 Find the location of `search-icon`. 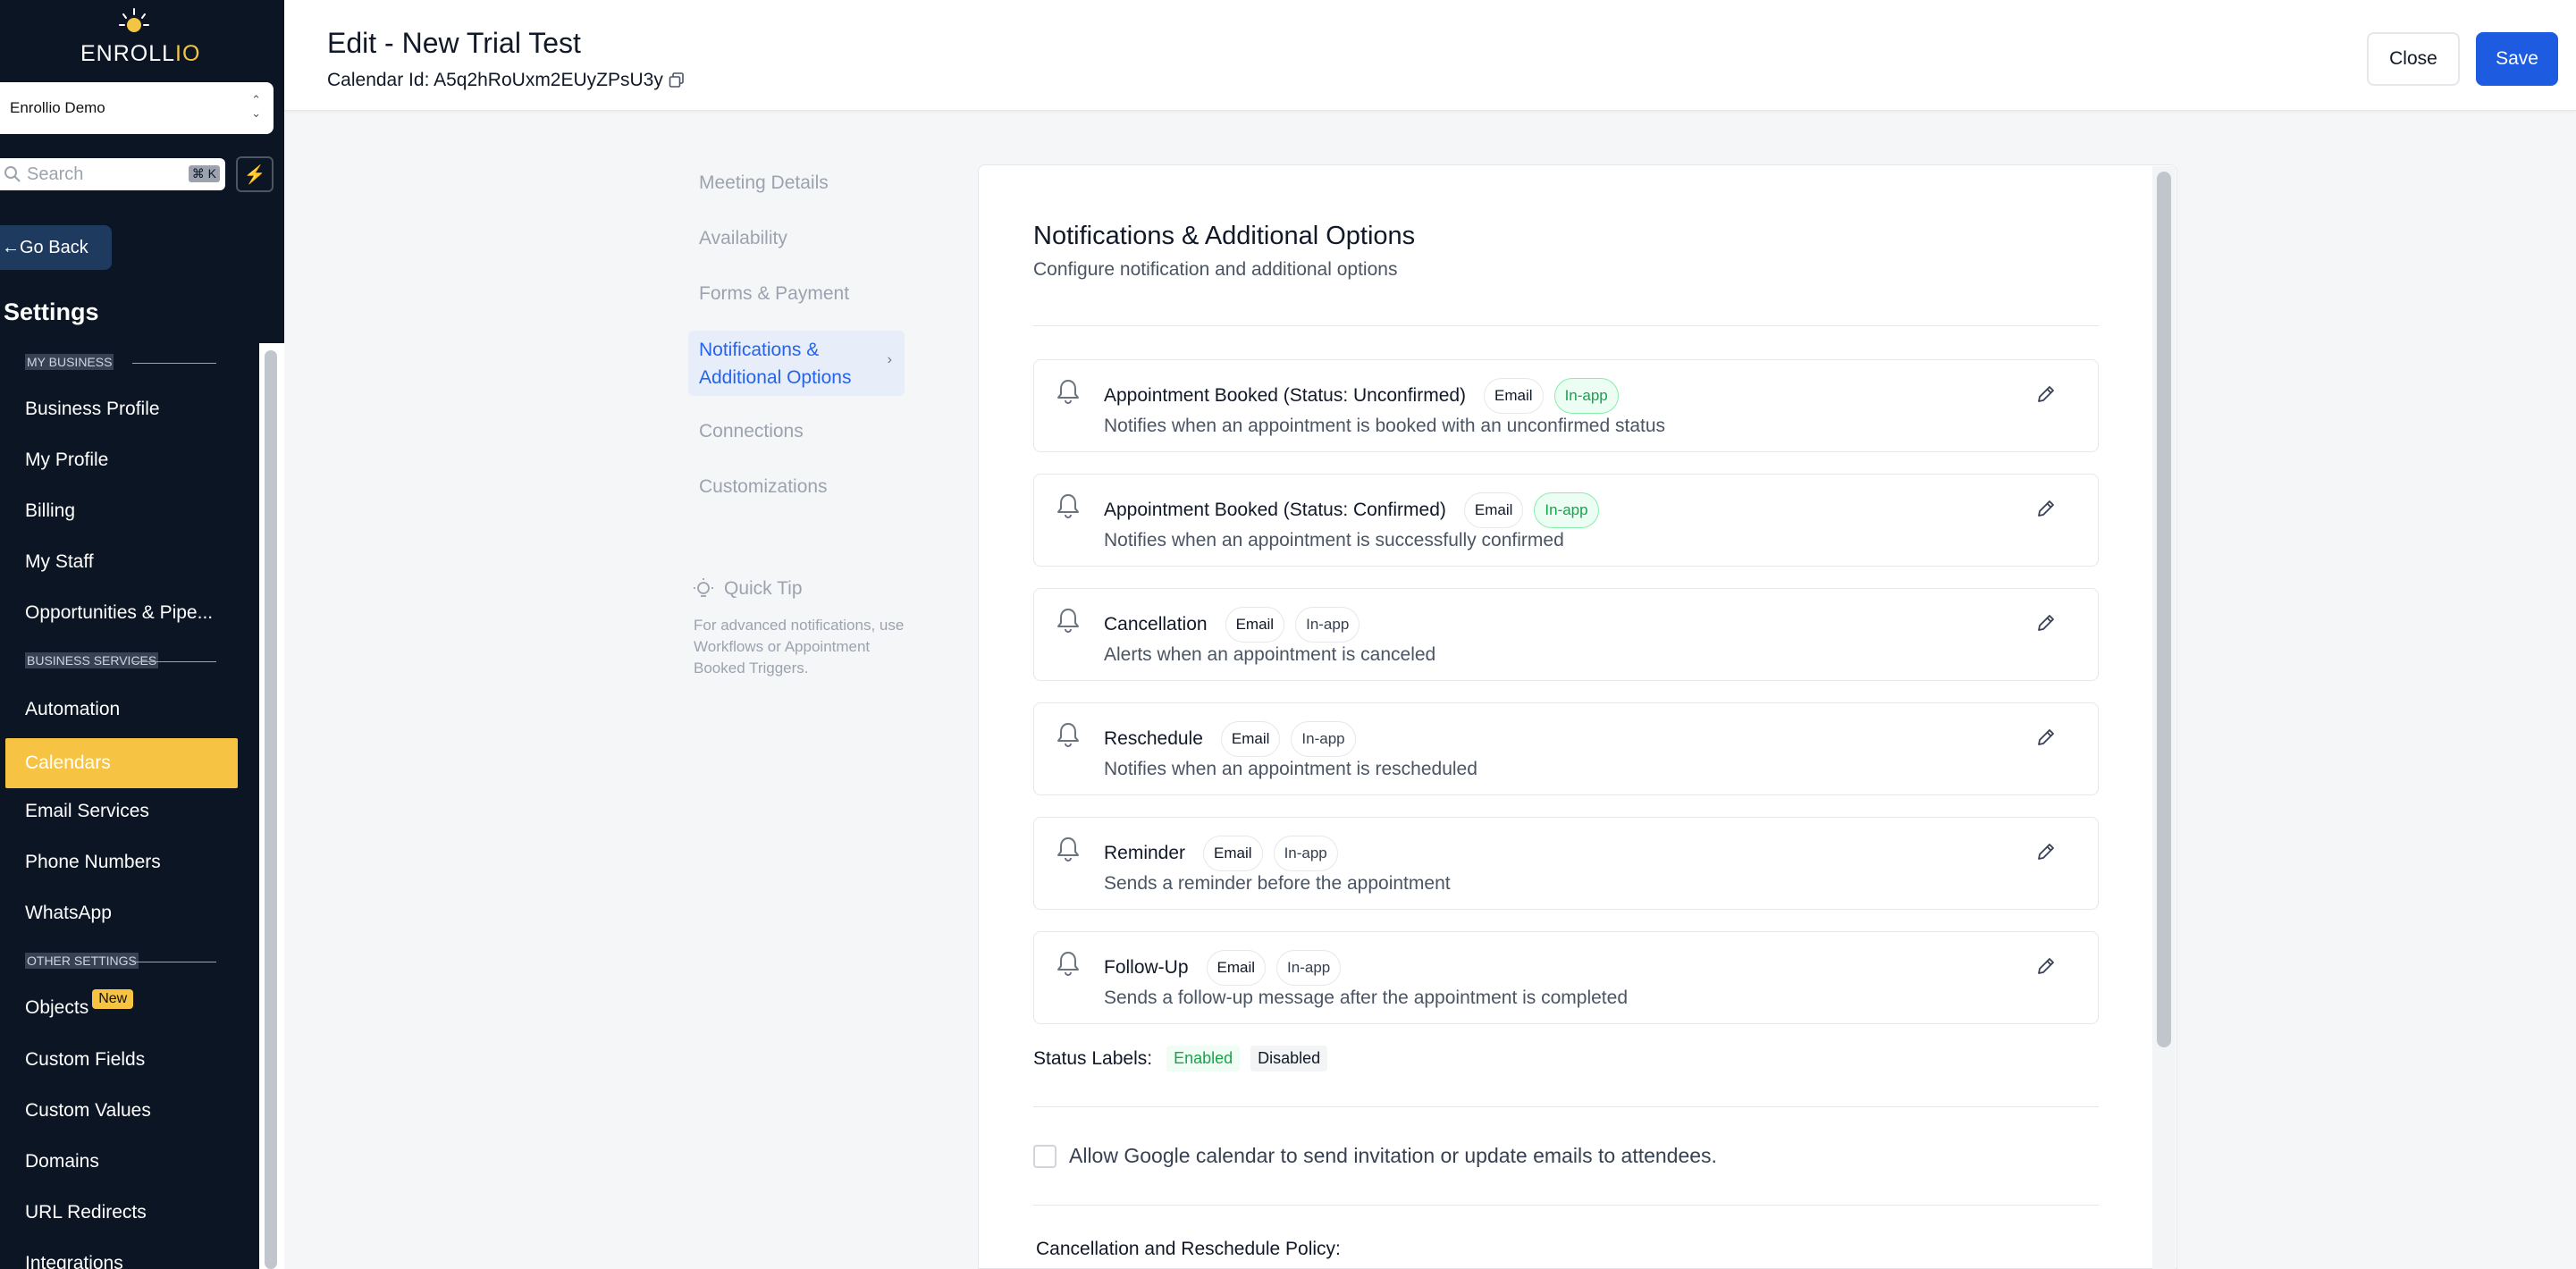

search-icon is located at coordinates (13, 174).